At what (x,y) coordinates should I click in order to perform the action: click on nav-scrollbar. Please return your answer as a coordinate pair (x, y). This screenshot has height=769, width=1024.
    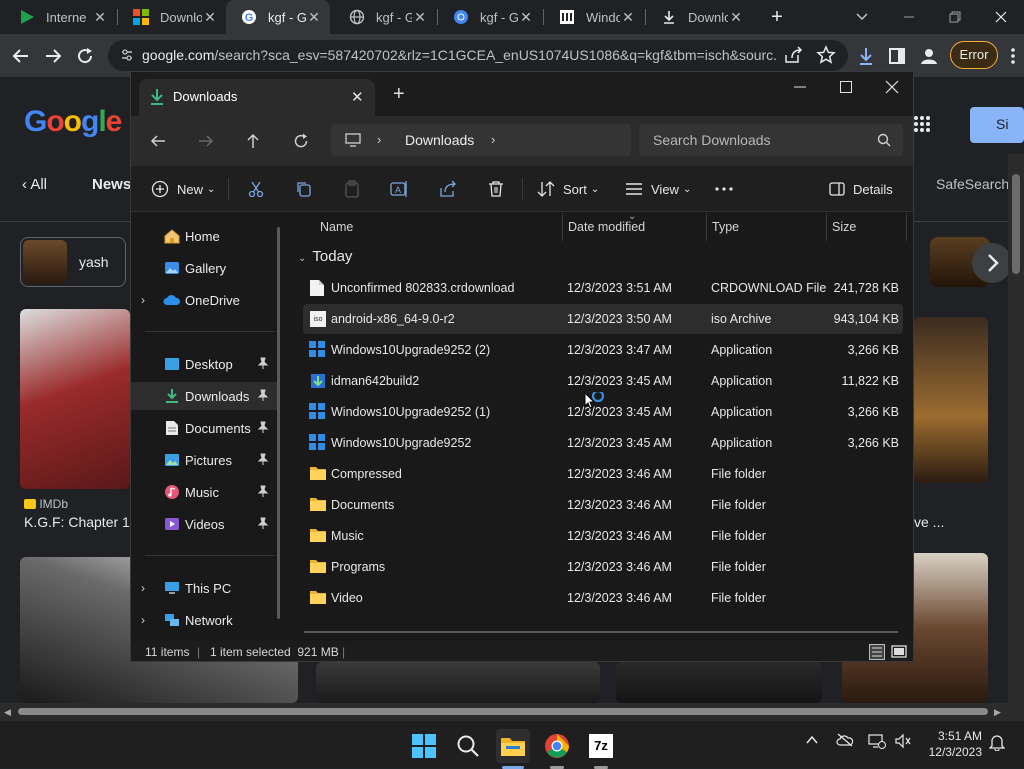
    Looking at the image, I should click on (278, 423).